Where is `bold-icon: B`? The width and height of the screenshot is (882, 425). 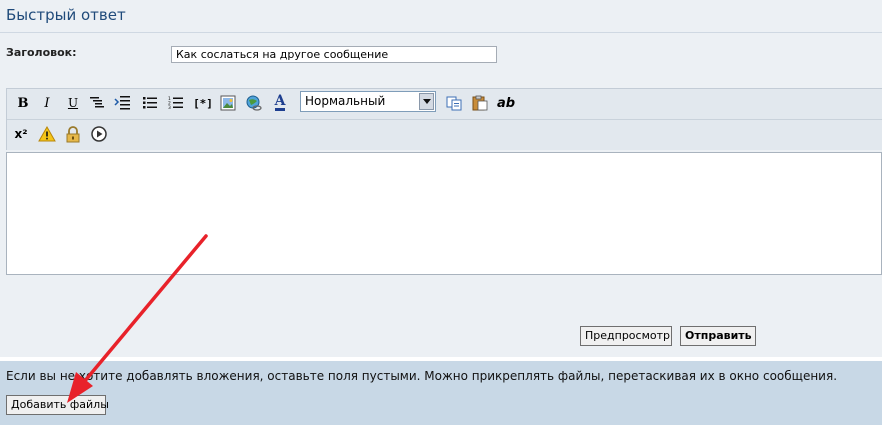 bold-icon: B is located at coordinates (23, 103).